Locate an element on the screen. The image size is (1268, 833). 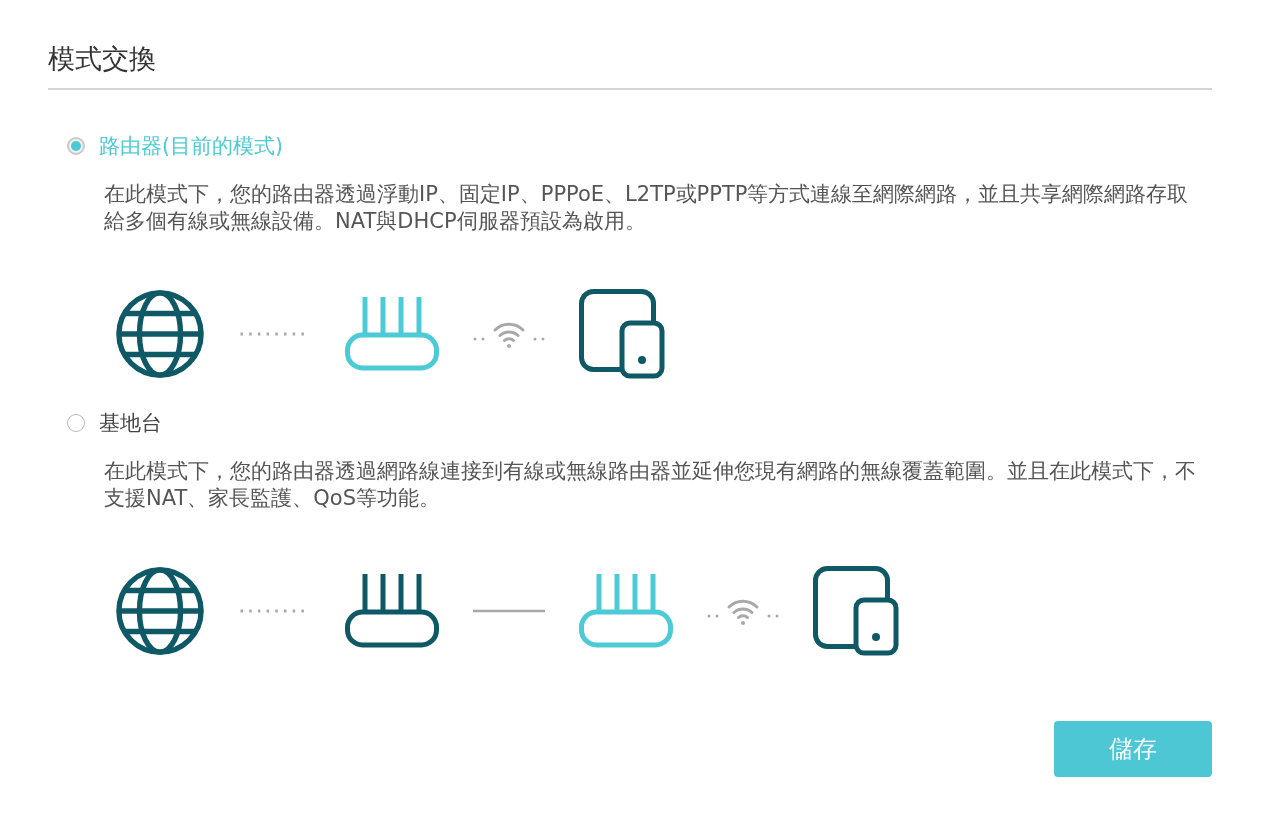
mode-label: 基地台 is located at coordinates (130, 423).